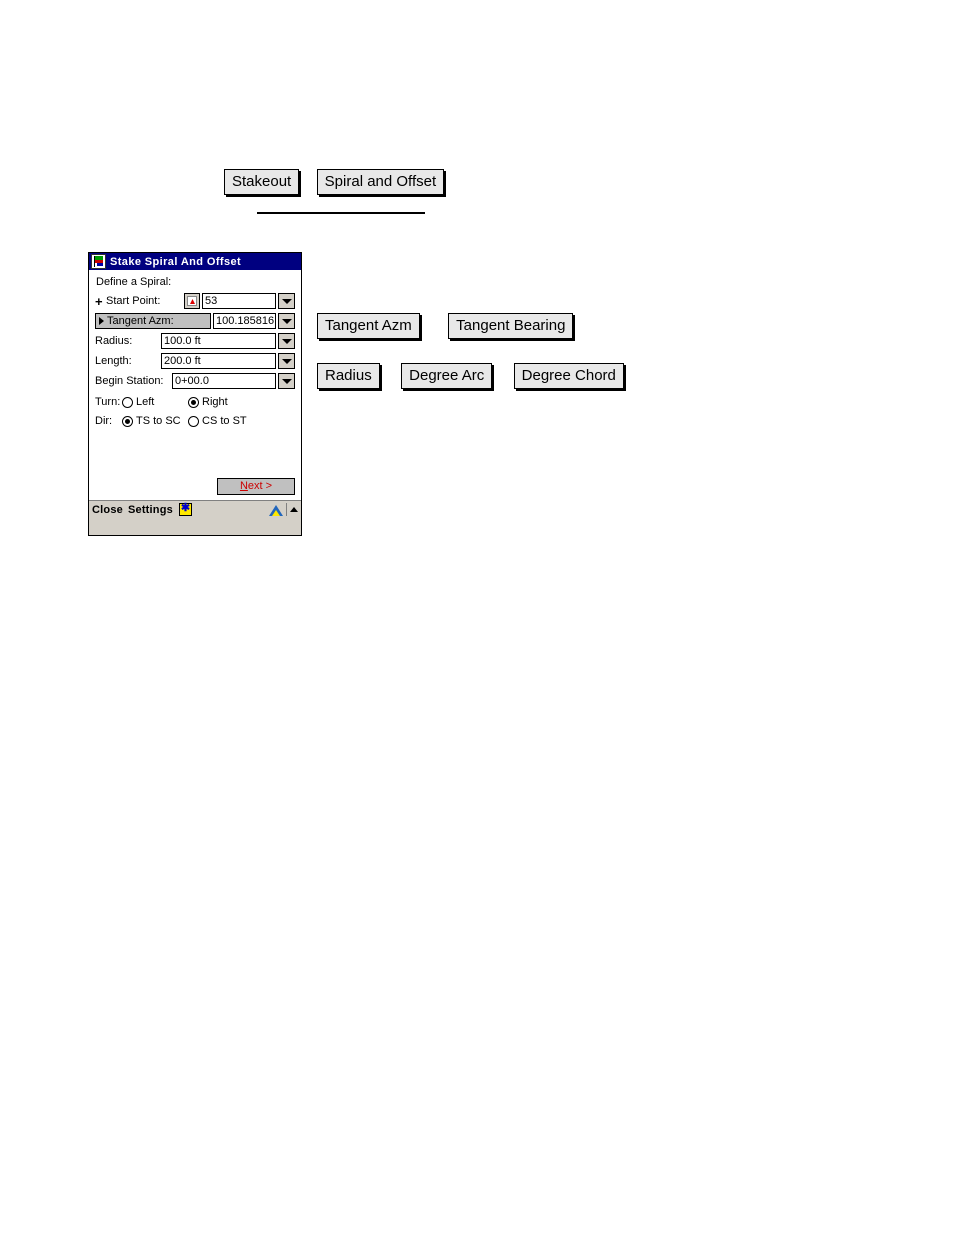 This screenshot has width=954, height=1235. I want to click on start-point-label: Start Point:, so click(133, 301).